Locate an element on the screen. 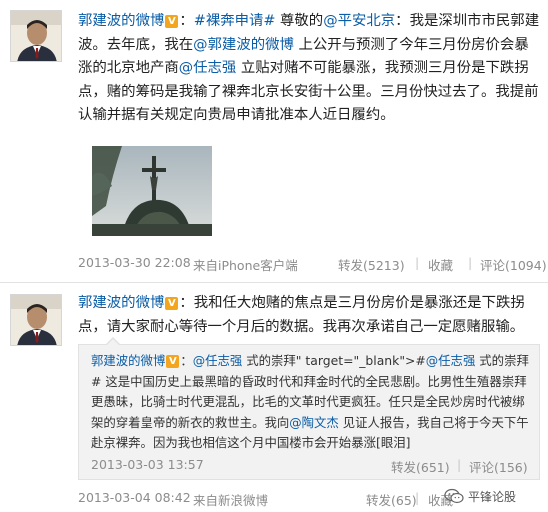  watermark: 平锋论股 is located at coordinates (480, 498).